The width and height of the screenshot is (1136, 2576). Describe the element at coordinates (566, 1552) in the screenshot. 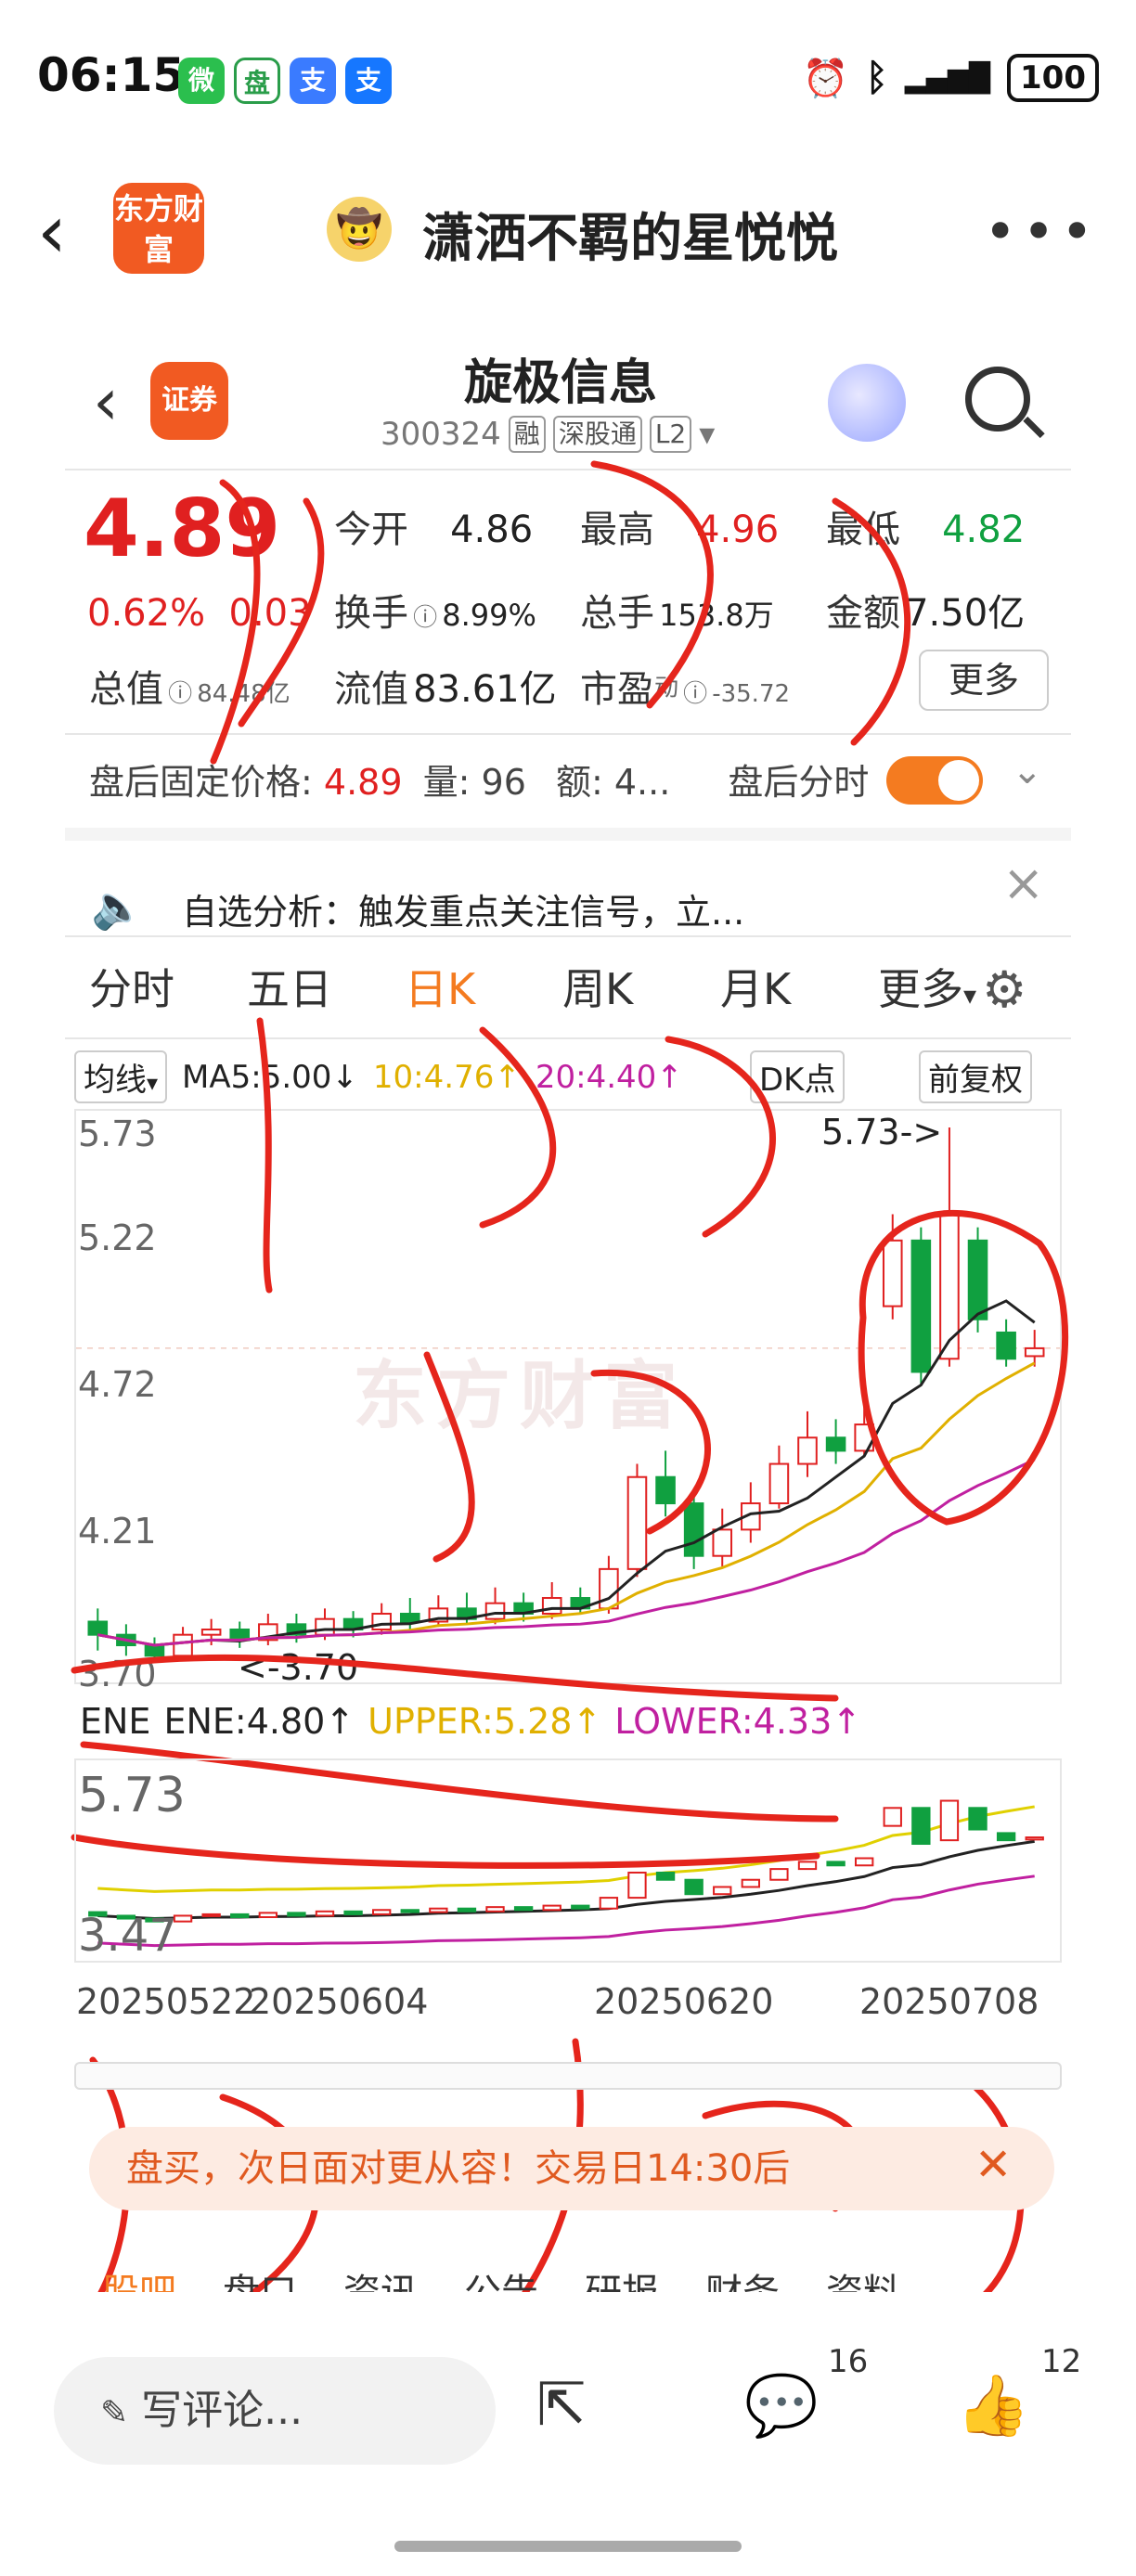

I see `ma20-line` at that location.